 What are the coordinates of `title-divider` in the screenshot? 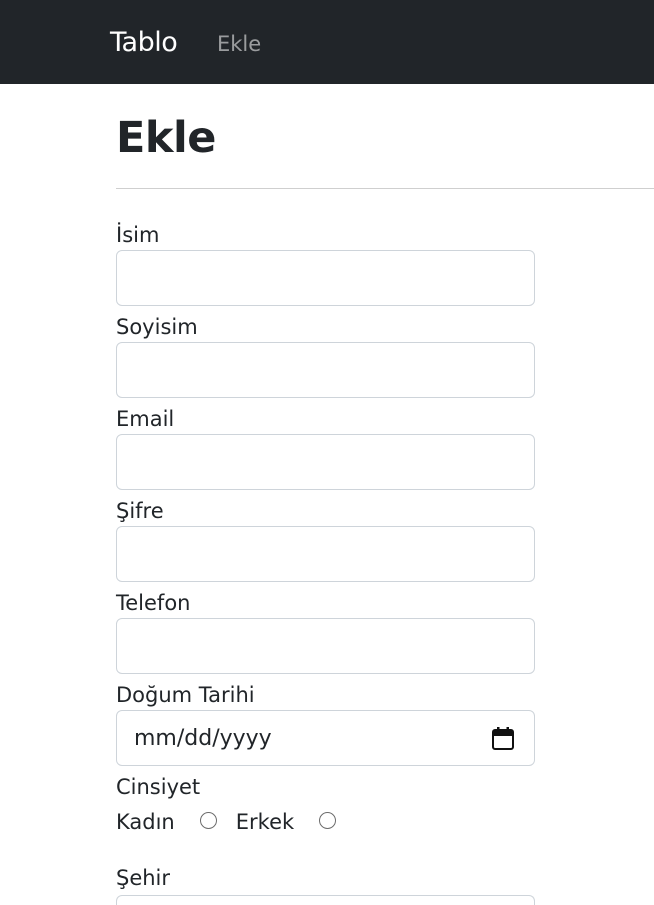 It's located at (385, 188).